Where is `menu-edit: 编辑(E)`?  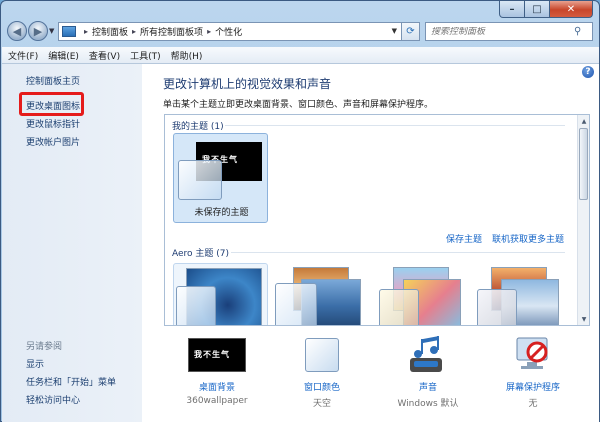 menu-edit: 编辑(E) is located at coordinates (63, 55).